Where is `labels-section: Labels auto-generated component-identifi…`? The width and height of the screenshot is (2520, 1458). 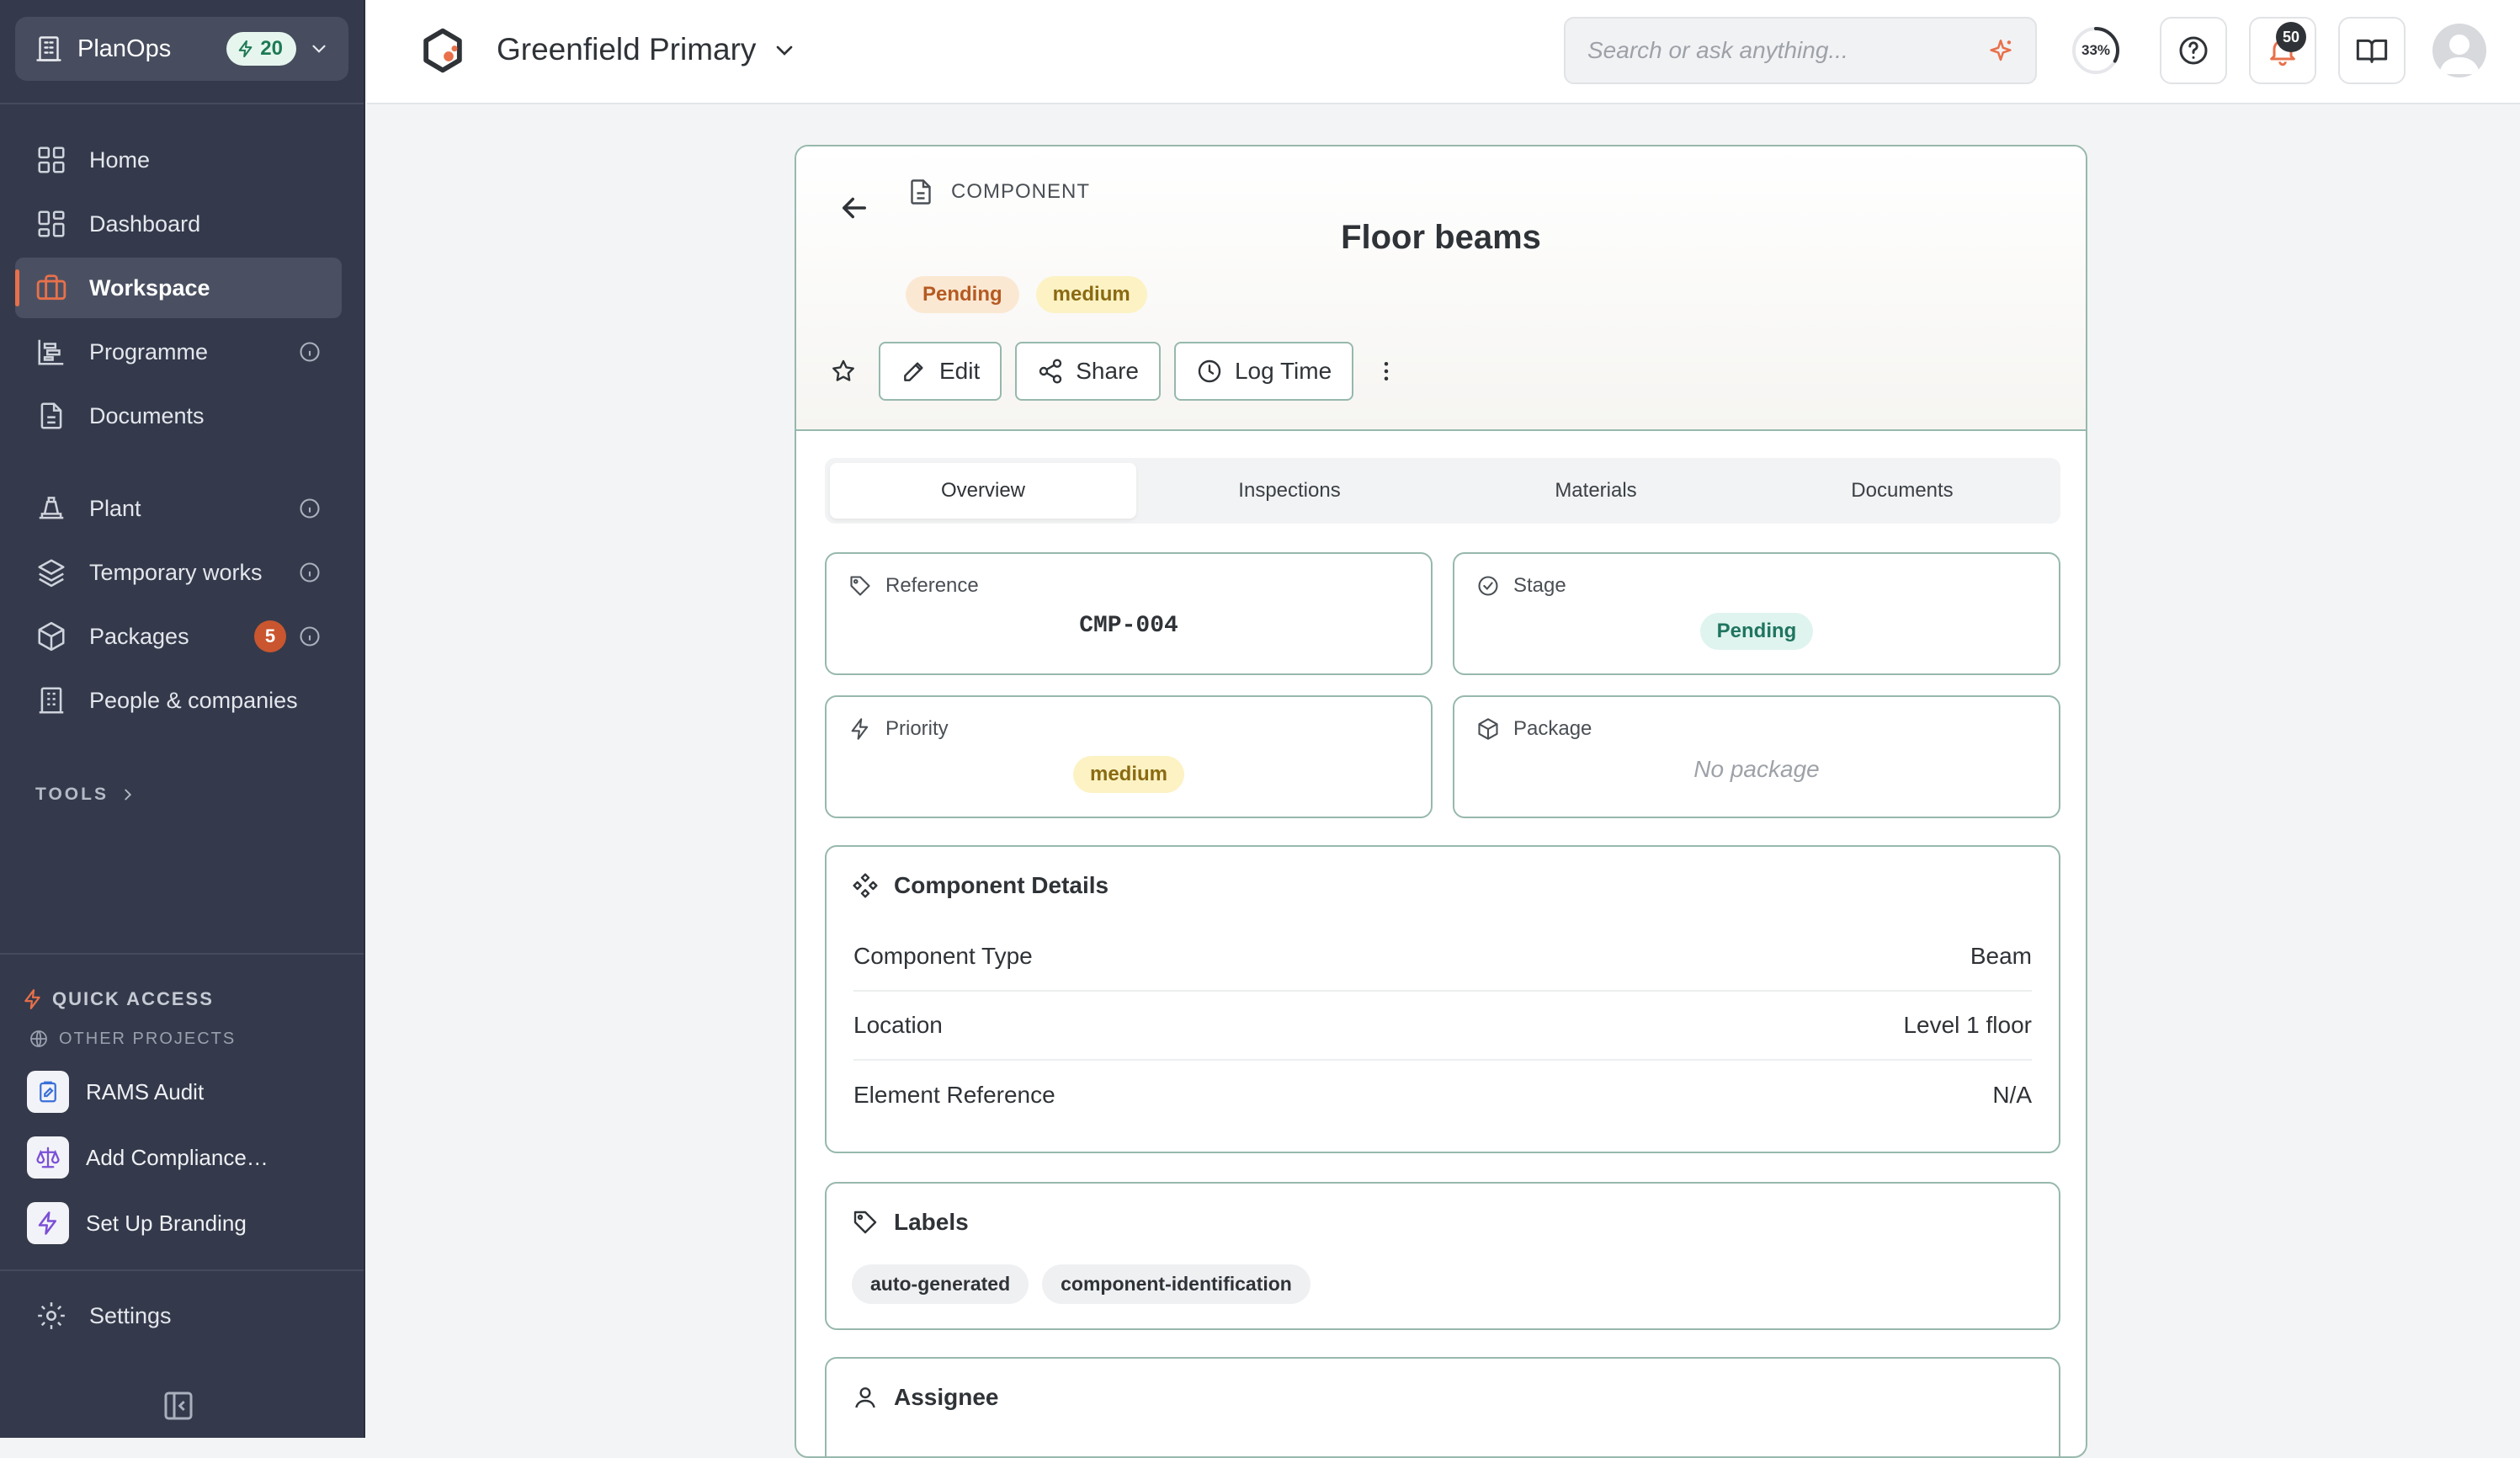 labels-section: Labels auto-generated component-identifi… is located at coordinates (1442, 1256).